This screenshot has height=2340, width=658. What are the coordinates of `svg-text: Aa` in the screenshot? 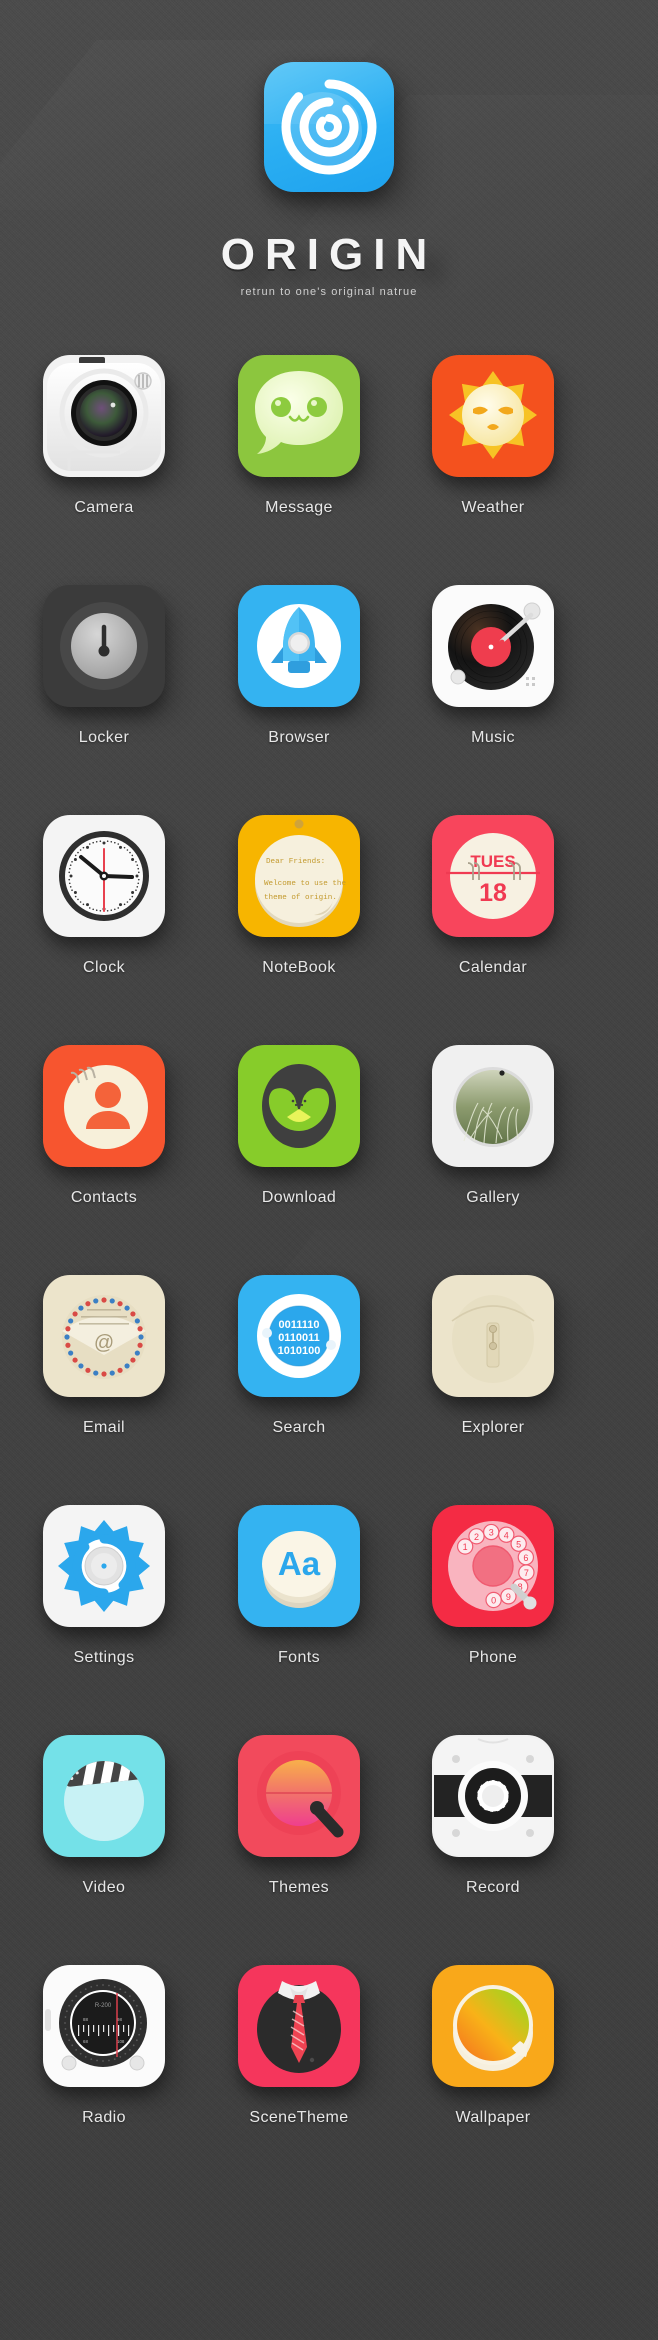 It's located at (299, 1563).